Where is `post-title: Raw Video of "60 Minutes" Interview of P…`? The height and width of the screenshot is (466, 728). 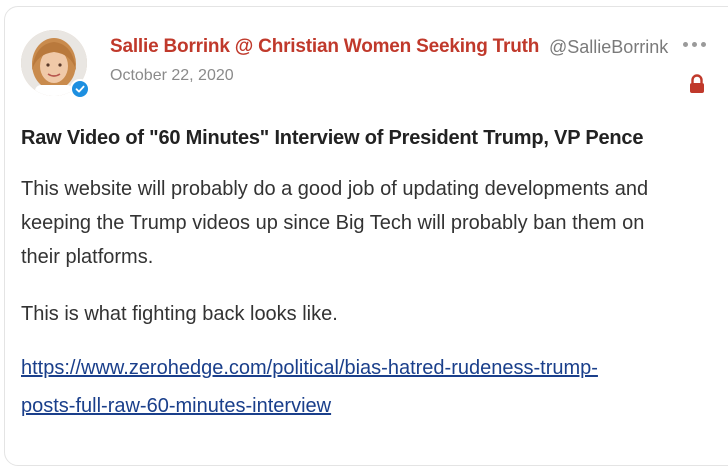
post-title: Raw Video of "60 Minutes" Interview of P… is located at coordinates (332, 138).